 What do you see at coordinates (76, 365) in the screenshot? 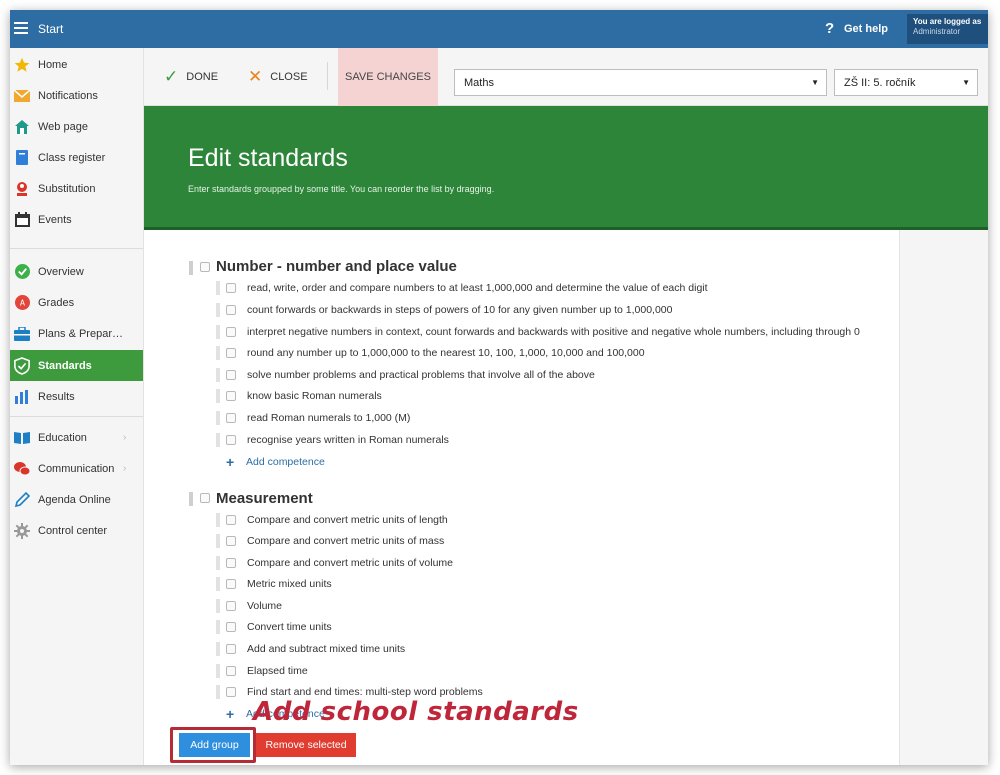
I see `sidebar-item-standards: Standards` at bounding box center [76, 365].